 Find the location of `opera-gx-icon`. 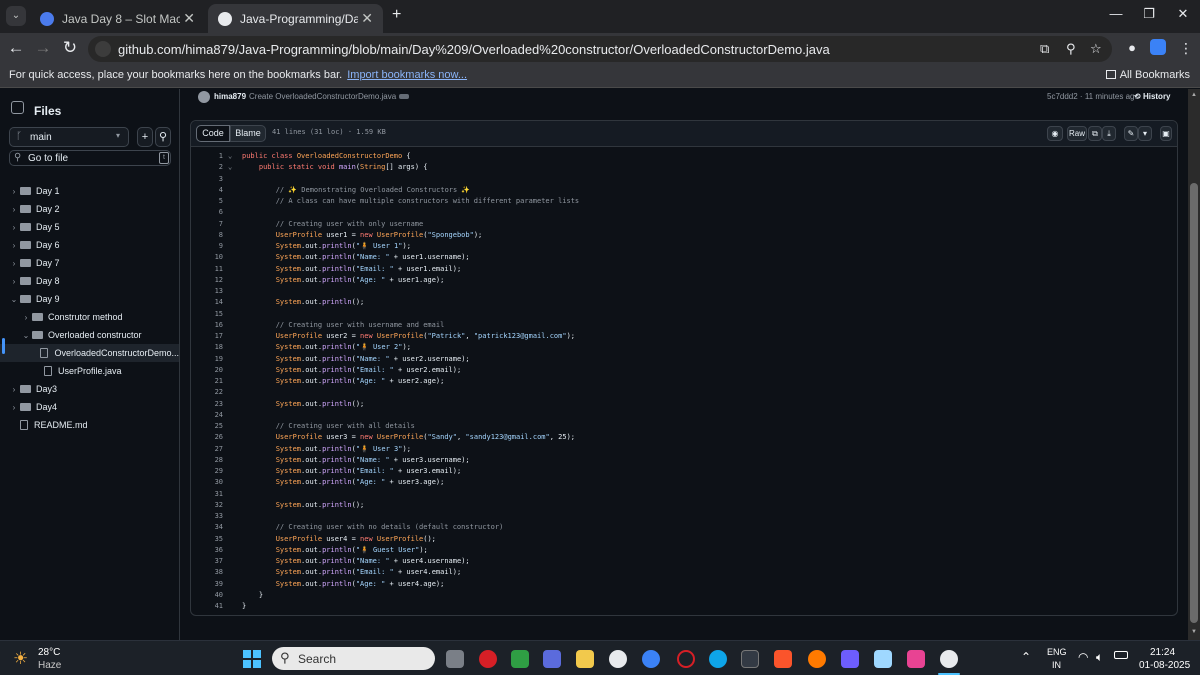

opera-gx-icon is located at coordinates (686, 659).